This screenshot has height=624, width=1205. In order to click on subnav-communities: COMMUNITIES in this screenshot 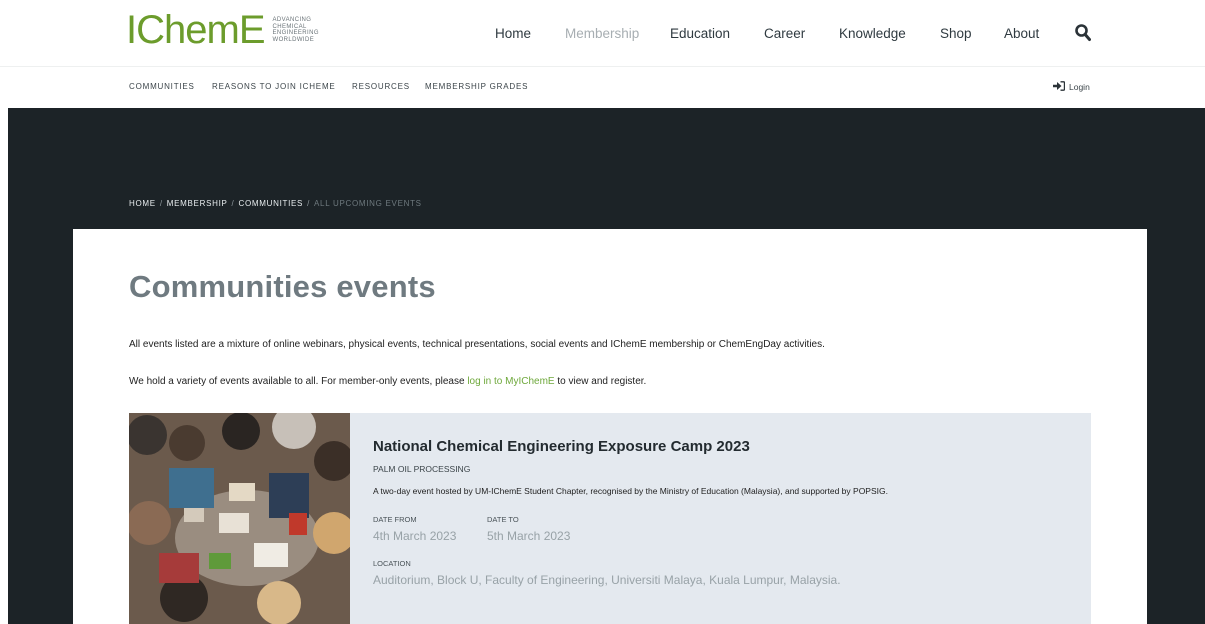, I will do `click(162, 86)`.